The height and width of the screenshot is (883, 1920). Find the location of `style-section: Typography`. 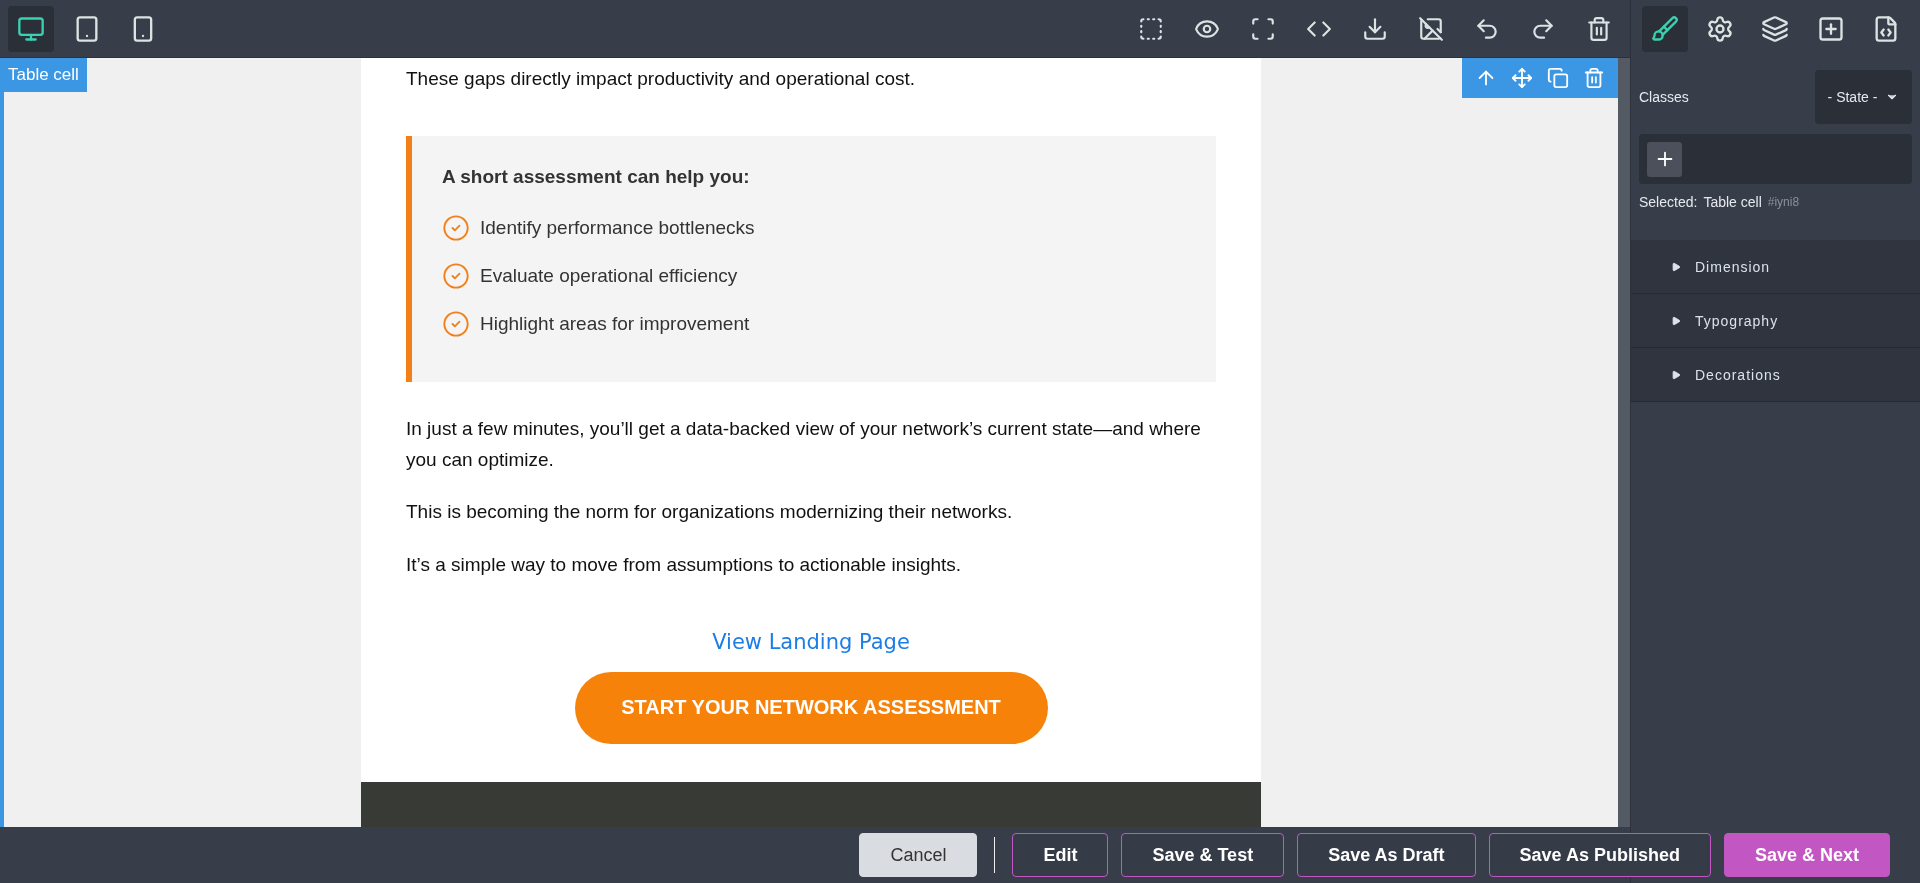

style-section: Typography is located at coordinates (1775, 321).